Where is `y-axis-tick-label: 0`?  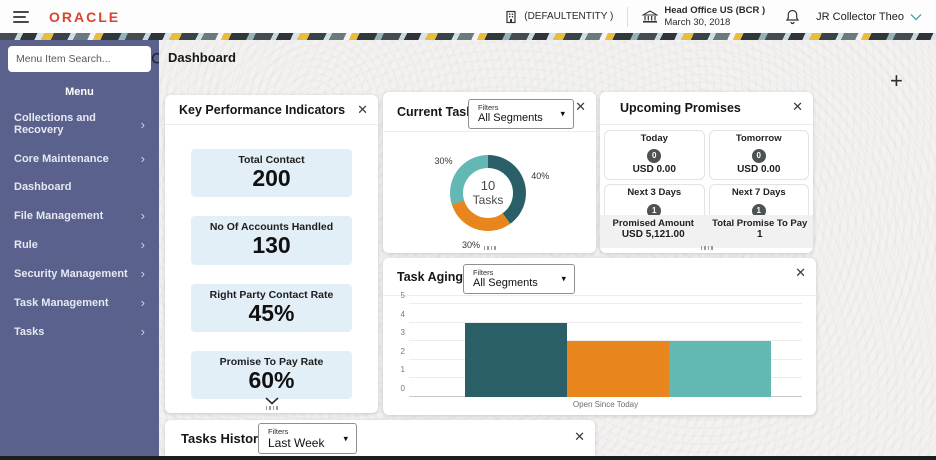
y-axis-tick-label: 0 is located at coordinates (402, 388).